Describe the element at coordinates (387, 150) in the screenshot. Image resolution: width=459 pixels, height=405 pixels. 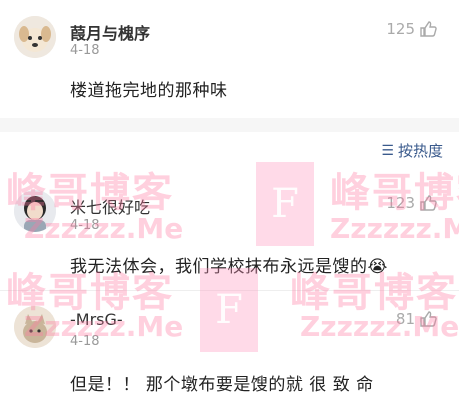
I see `sort-icon: ☰` at that location.